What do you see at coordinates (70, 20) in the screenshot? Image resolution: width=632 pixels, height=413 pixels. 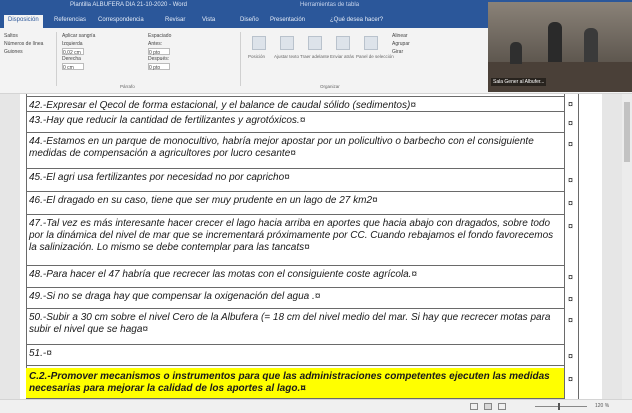 I see `tab-referencias: Referencias` at bounding box center [70, 20].